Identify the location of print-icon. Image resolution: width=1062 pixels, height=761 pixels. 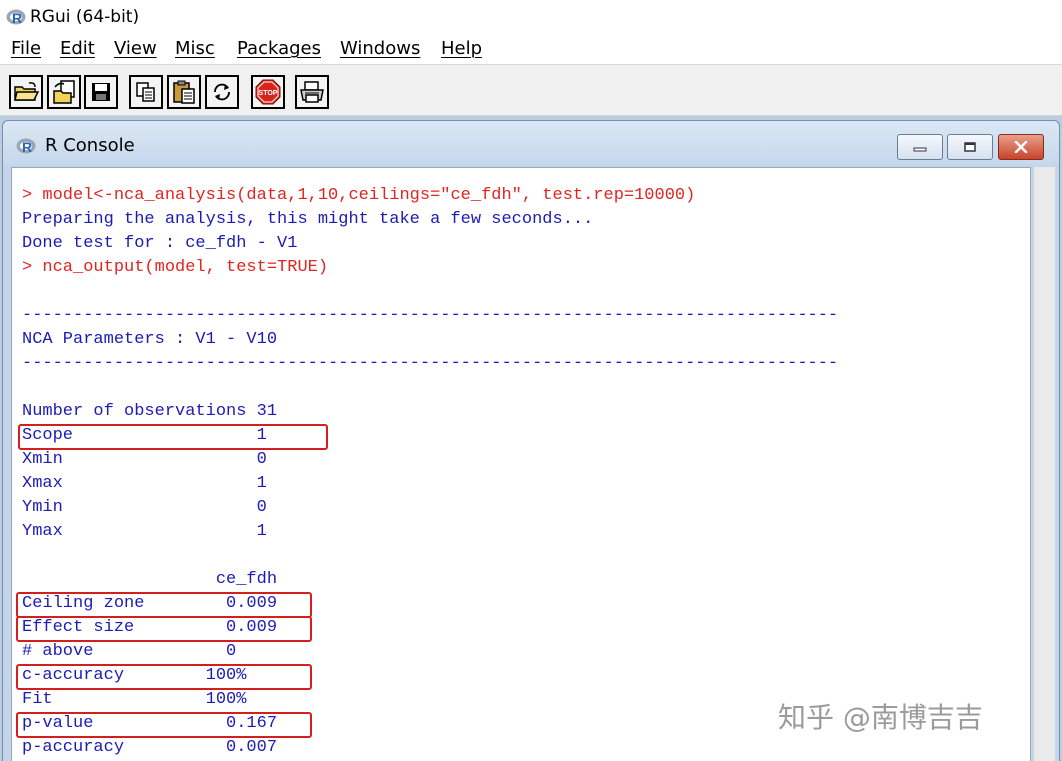
(312, 92).